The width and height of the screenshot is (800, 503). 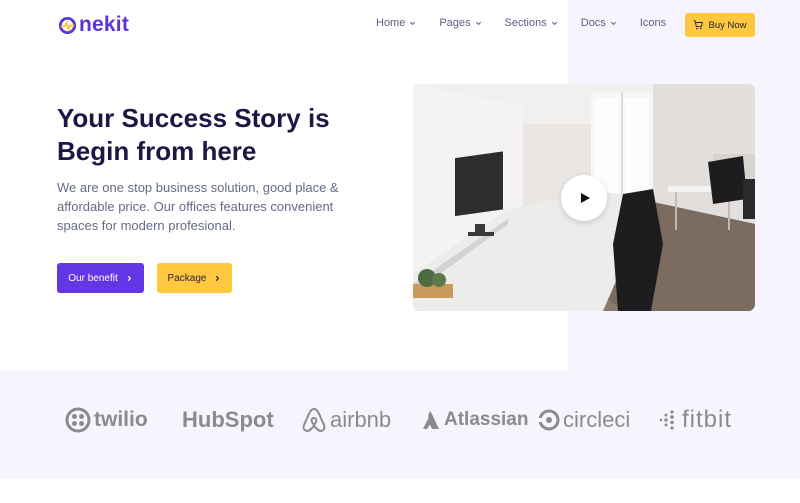 I want to click on brand-fitbit: fitbit, so click(x=694, y=420).